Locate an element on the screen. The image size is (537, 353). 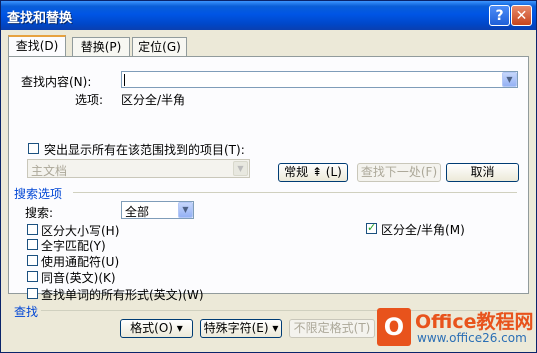
match-fullwidth-checkbox: ✓ is located at coordinates (371, 227).